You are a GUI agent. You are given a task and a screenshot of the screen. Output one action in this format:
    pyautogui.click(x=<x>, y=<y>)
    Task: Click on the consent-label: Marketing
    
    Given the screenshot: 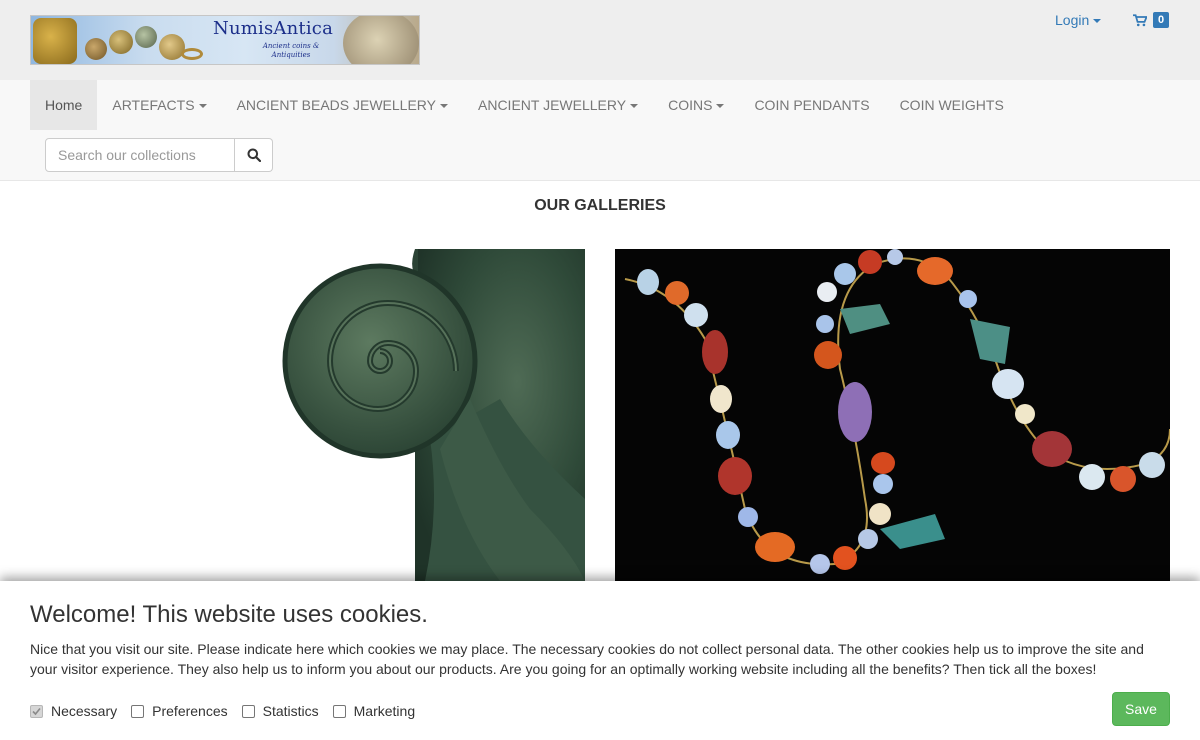 What is the action you would take?
    pyautogui.click(x=384, y=711)
    